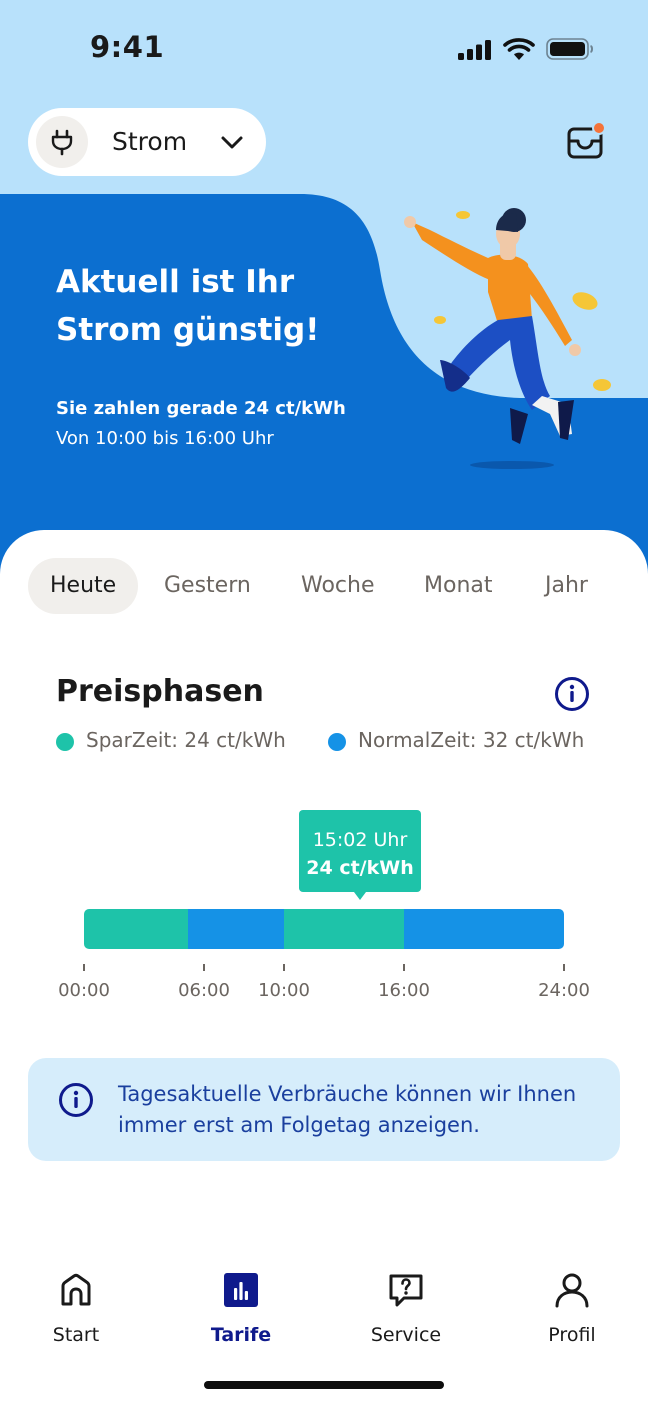  I want to click on energy-type-selector: Strom, so click(147, 142).